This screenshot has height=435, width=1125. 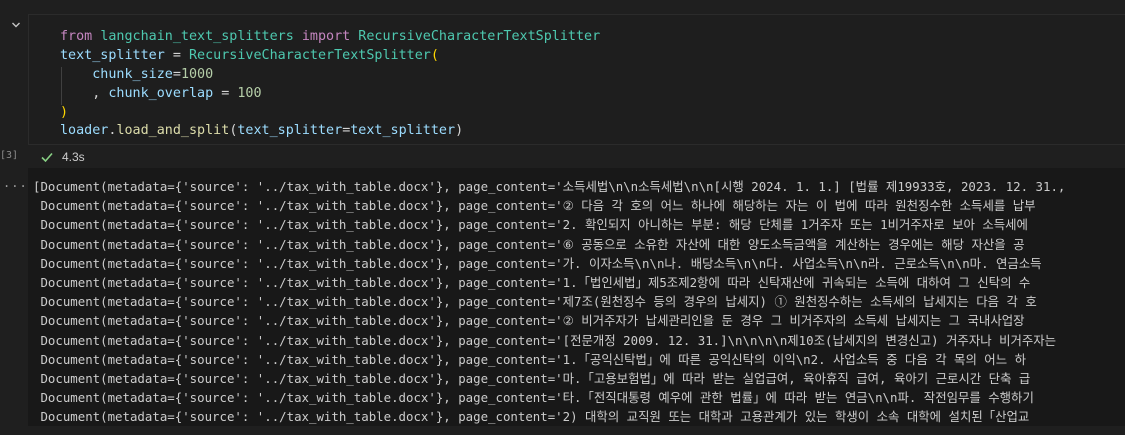 I want to click on code-token: 100, so click(x=249, y=93).